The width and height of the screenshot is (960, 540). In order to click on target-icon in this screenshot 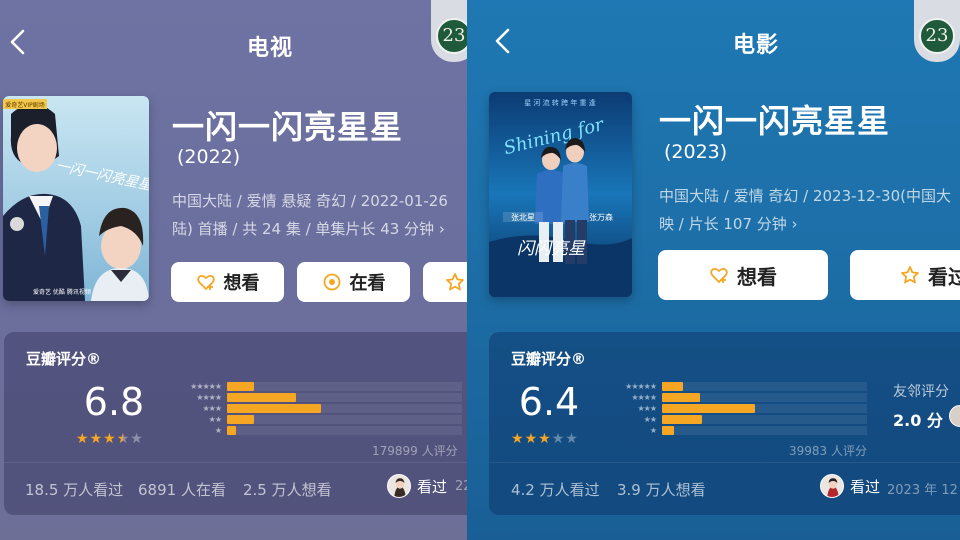, I will do `click(331, 282)`.